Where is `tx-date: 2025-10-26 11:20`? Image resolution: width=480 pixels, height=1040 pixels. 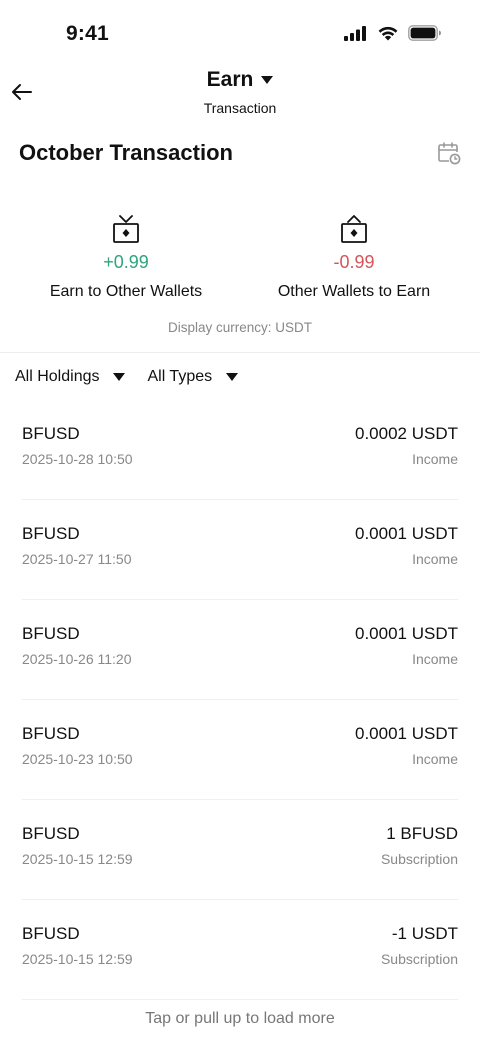 tx-date: 2025-10-26 11:20 is located at coordinates (77, 659).